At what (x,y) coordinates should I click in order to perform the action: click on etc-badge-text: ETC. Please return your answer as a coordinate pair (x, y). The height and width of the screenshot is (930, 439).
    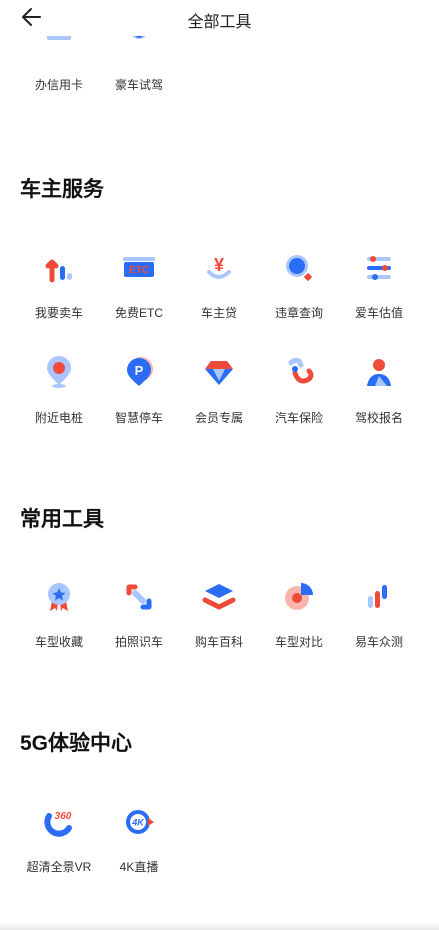
    Looking at the image, I should click on (139, 270).